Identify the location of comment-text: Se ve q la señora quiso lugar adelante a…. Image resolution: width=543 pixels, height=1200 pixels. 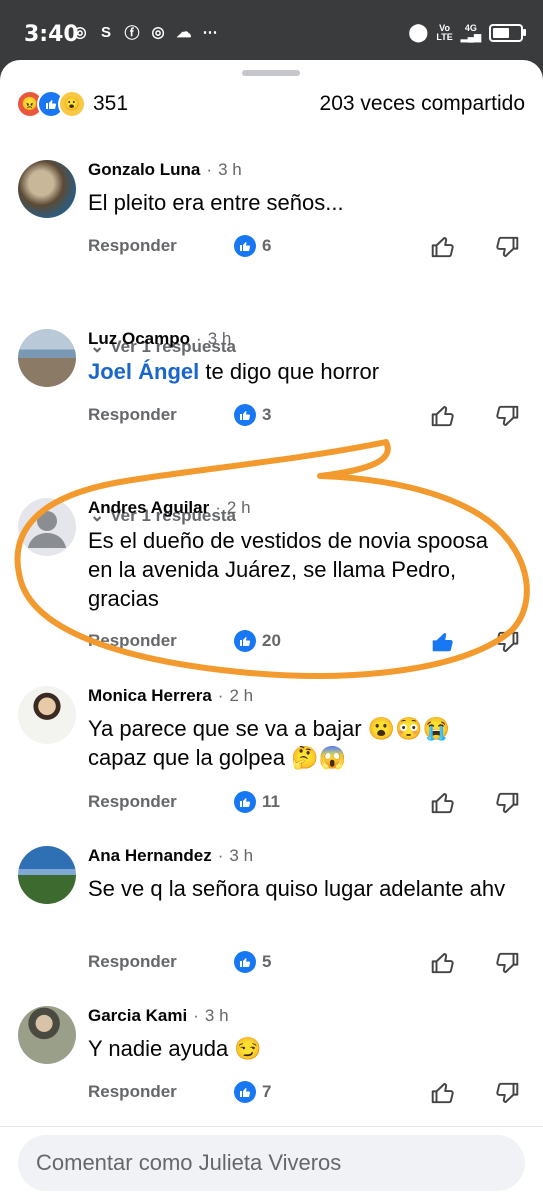
(297, 888).